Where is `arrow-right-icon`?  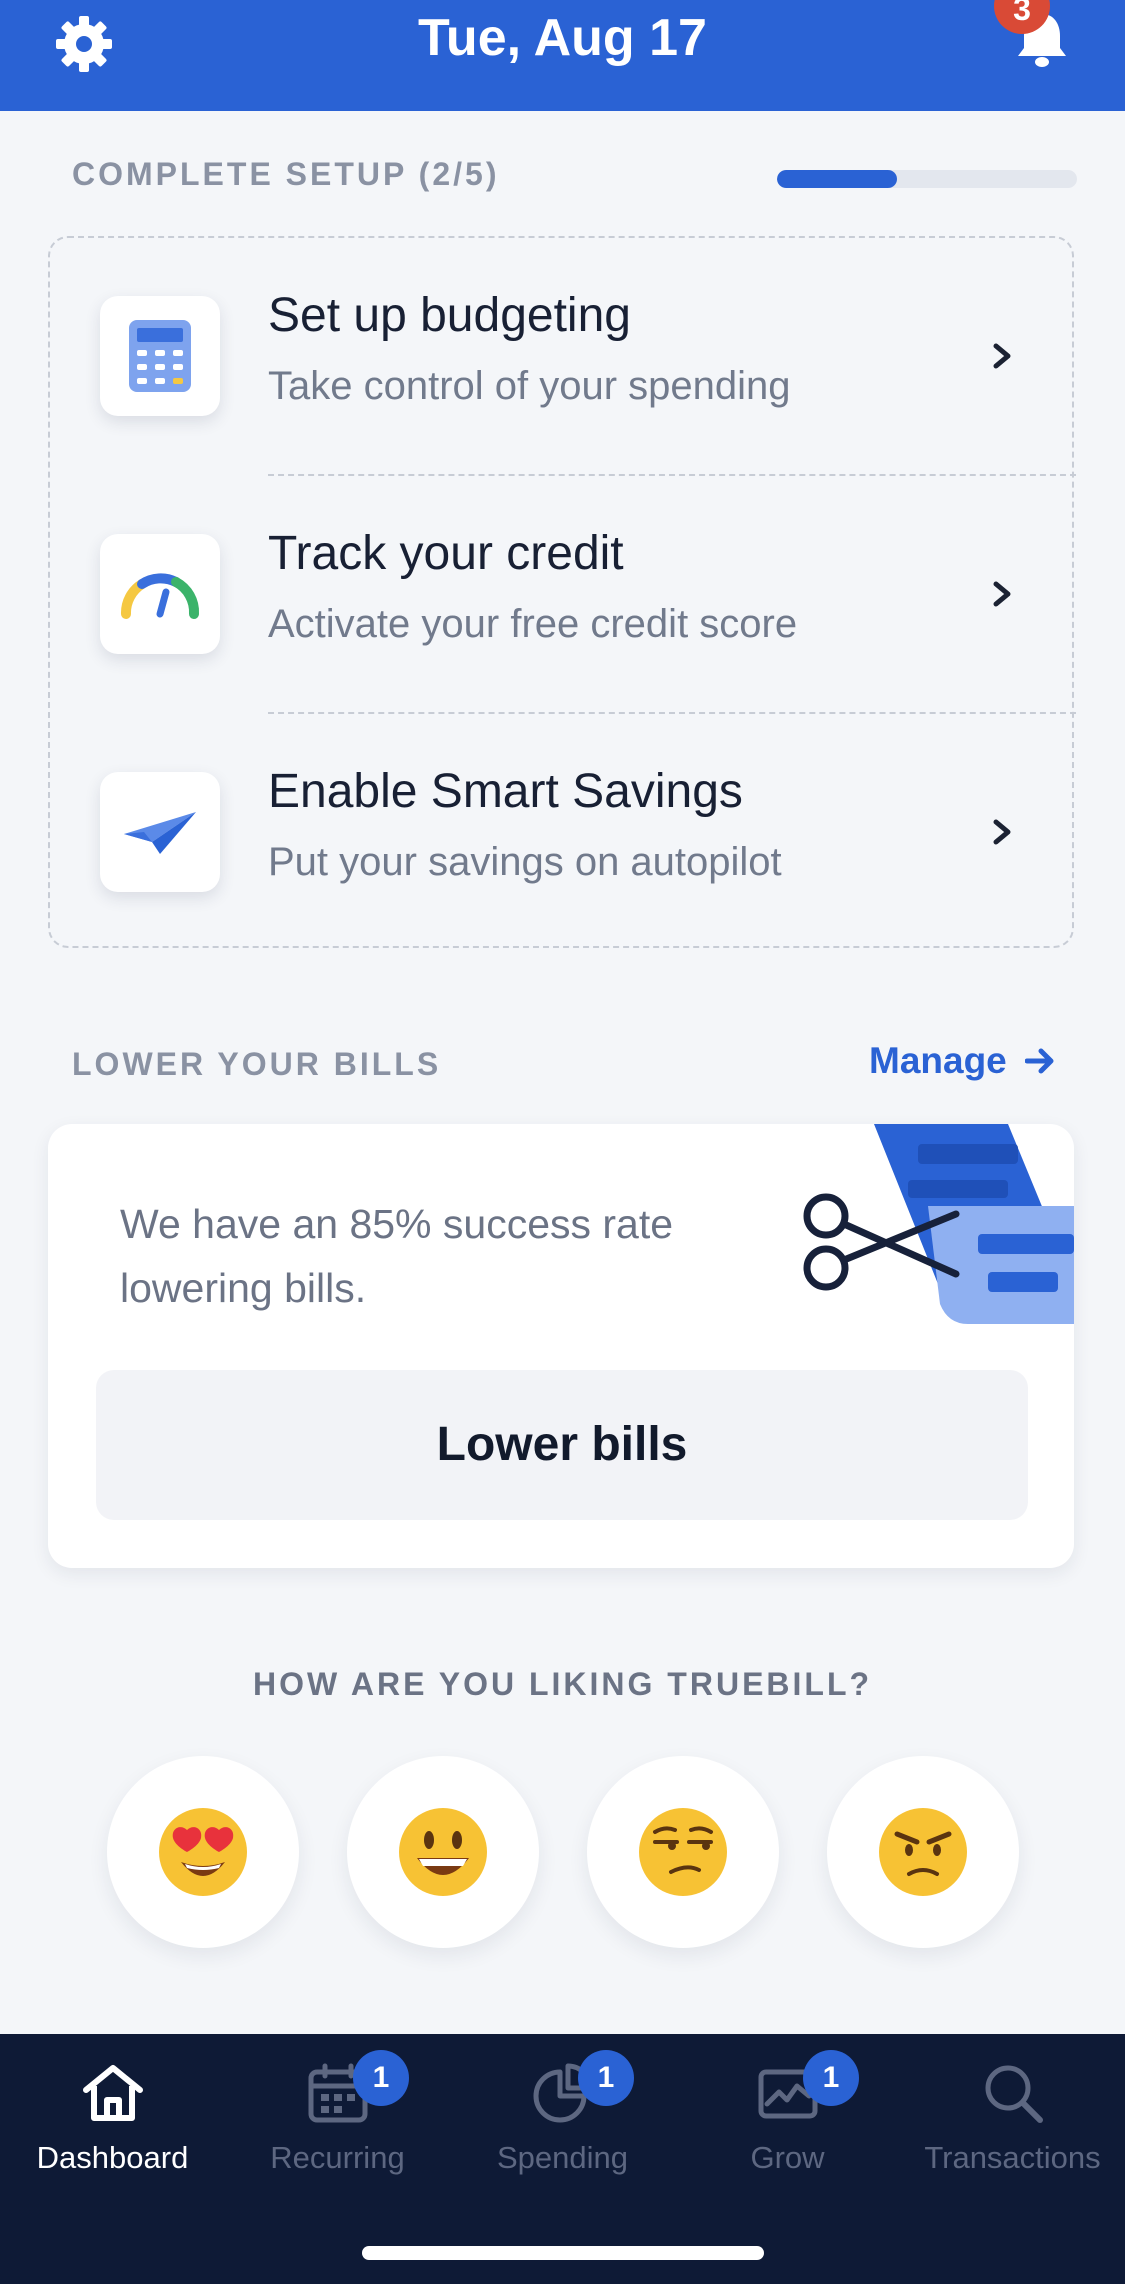
arrow-right-icon is located at coordinates (1039, 1061).